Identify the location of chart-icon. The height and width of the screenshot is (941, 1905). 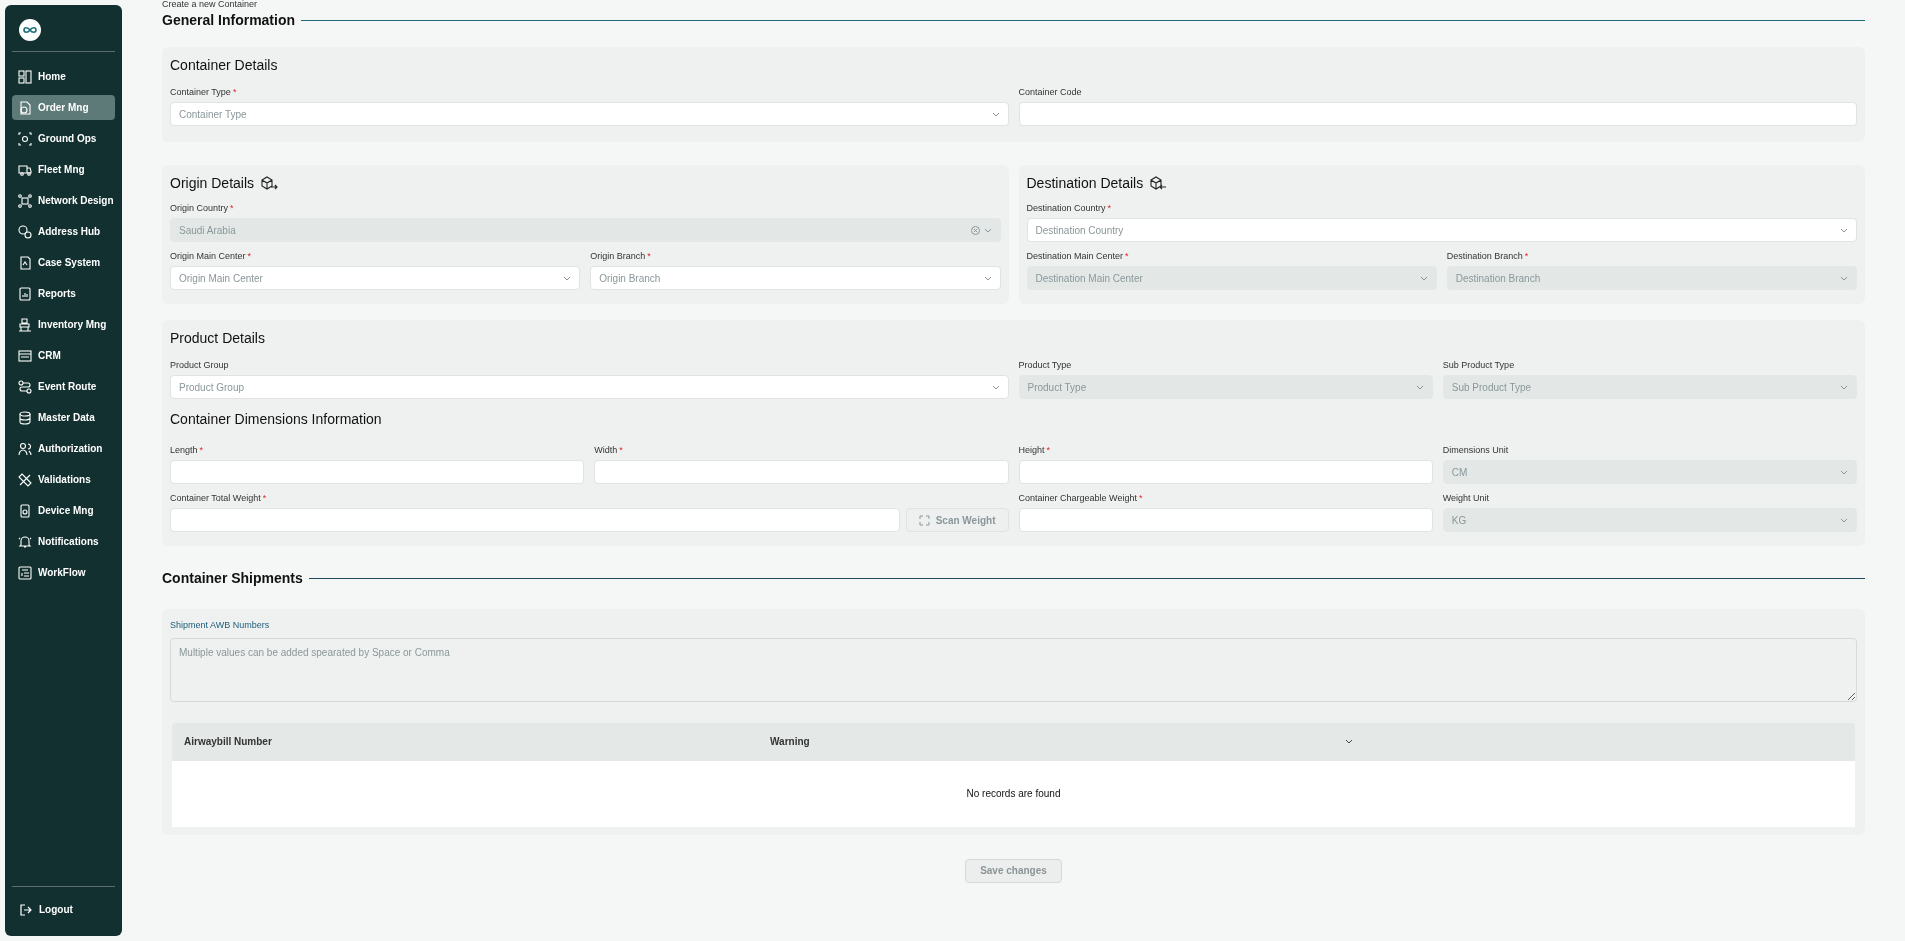
(25, 293).